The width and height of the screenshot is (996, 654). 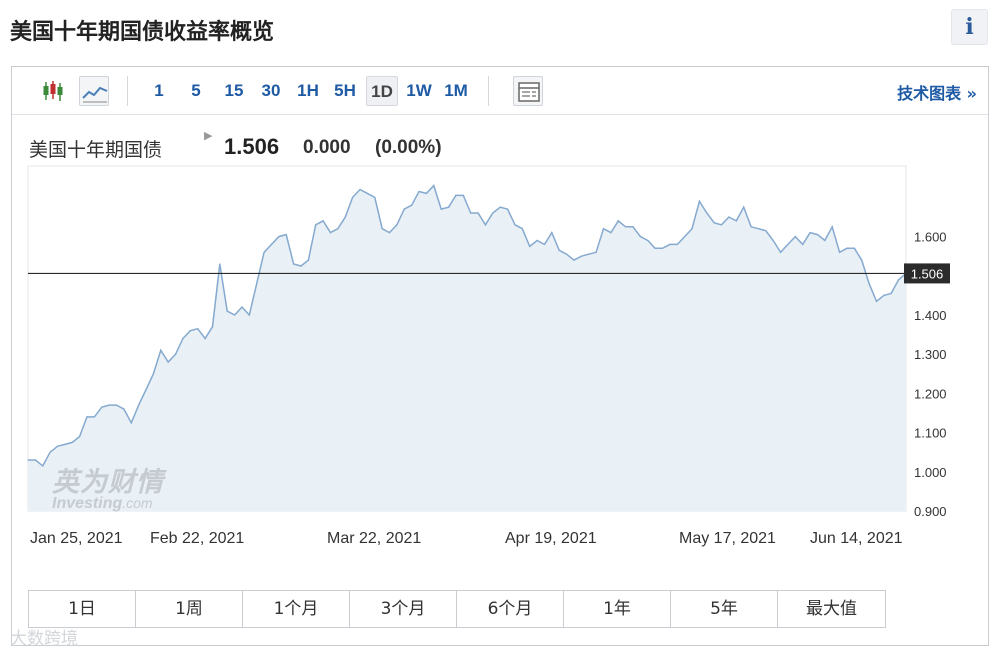 What do you see at coordinates (617, 609) in the screenshot?
I see `period-1y: 1年` at bounding box center [617, 609].